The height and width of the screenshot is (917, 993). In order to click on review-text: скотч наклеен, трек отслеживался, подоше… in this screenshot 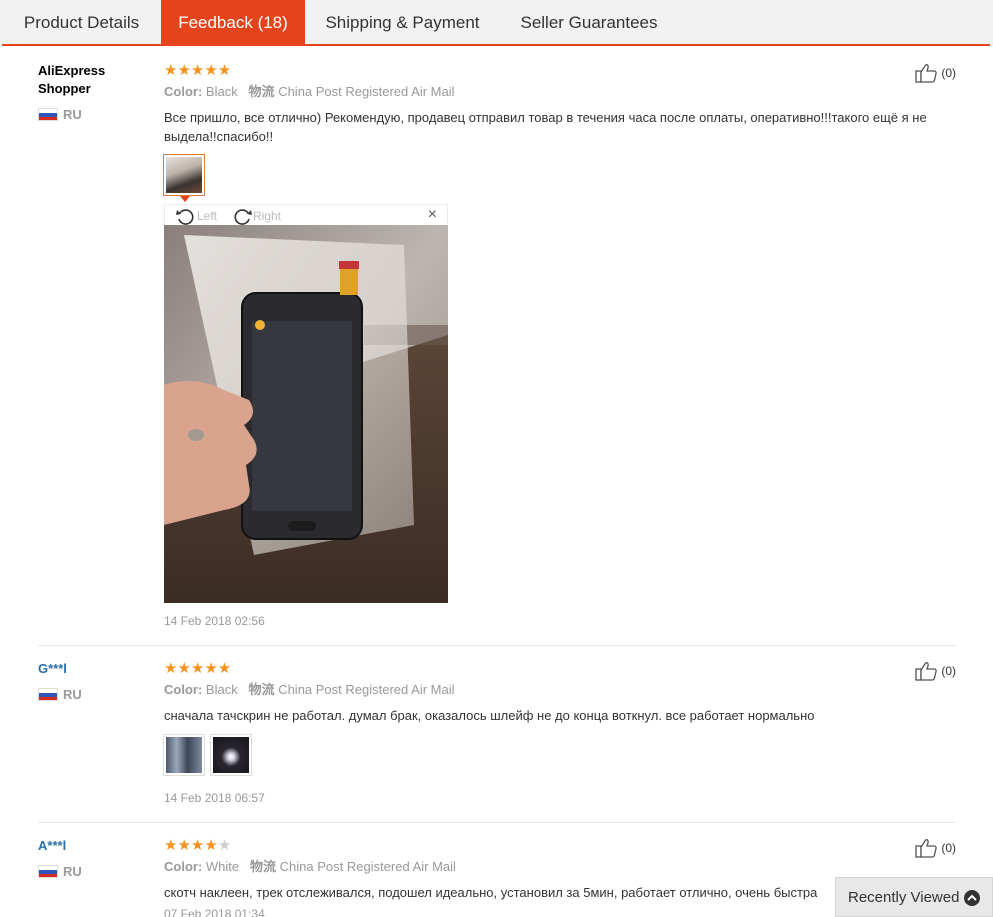, I will do `click(491, 892)`.